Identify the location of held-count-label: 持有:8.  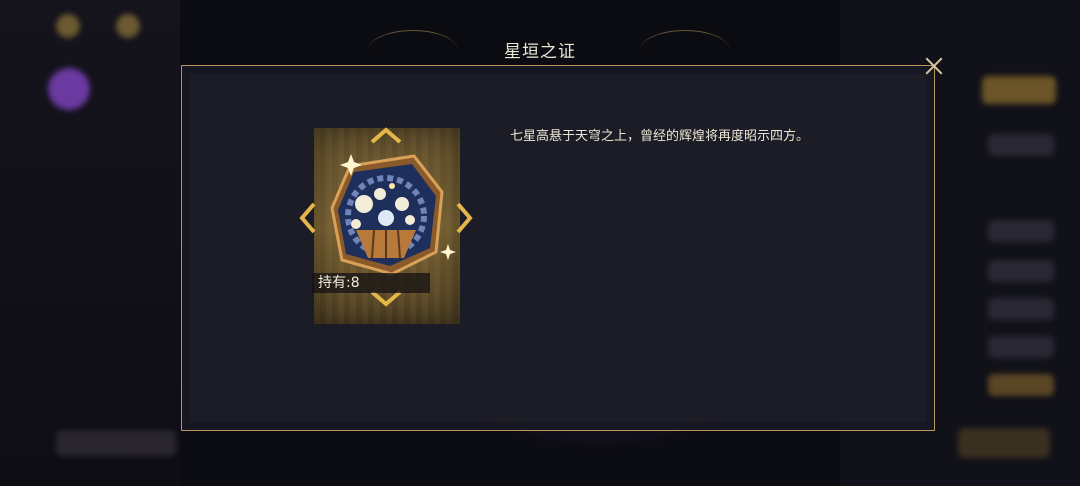
(371, 283).